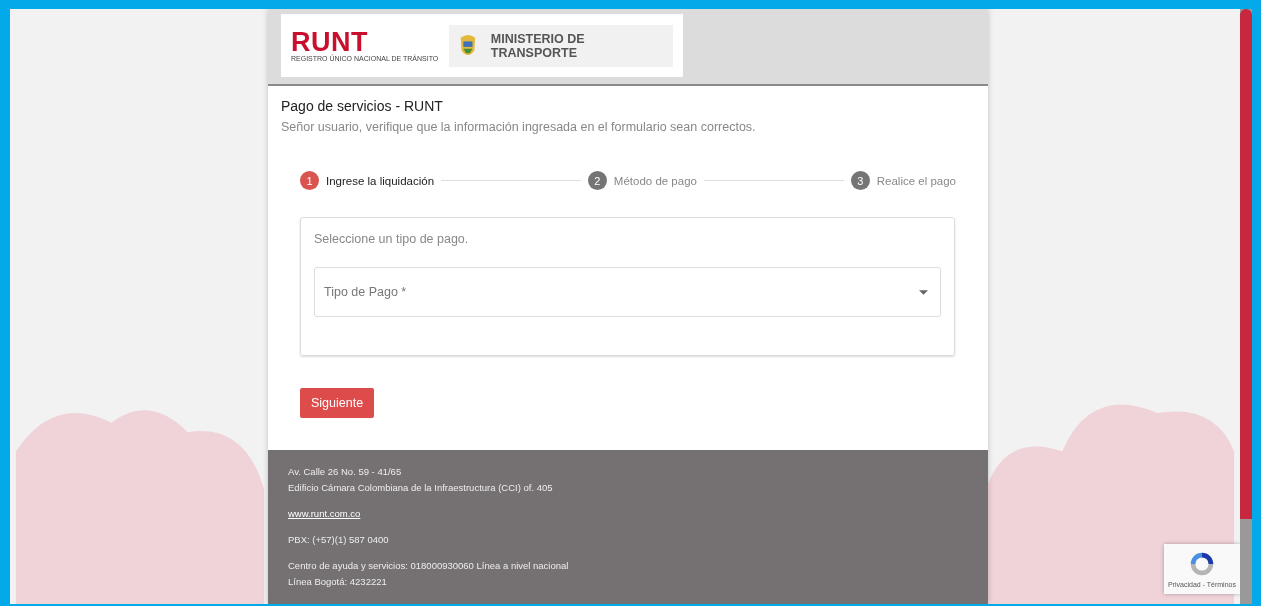  I want to click on step-label: Método de pago, so click(655, 180).